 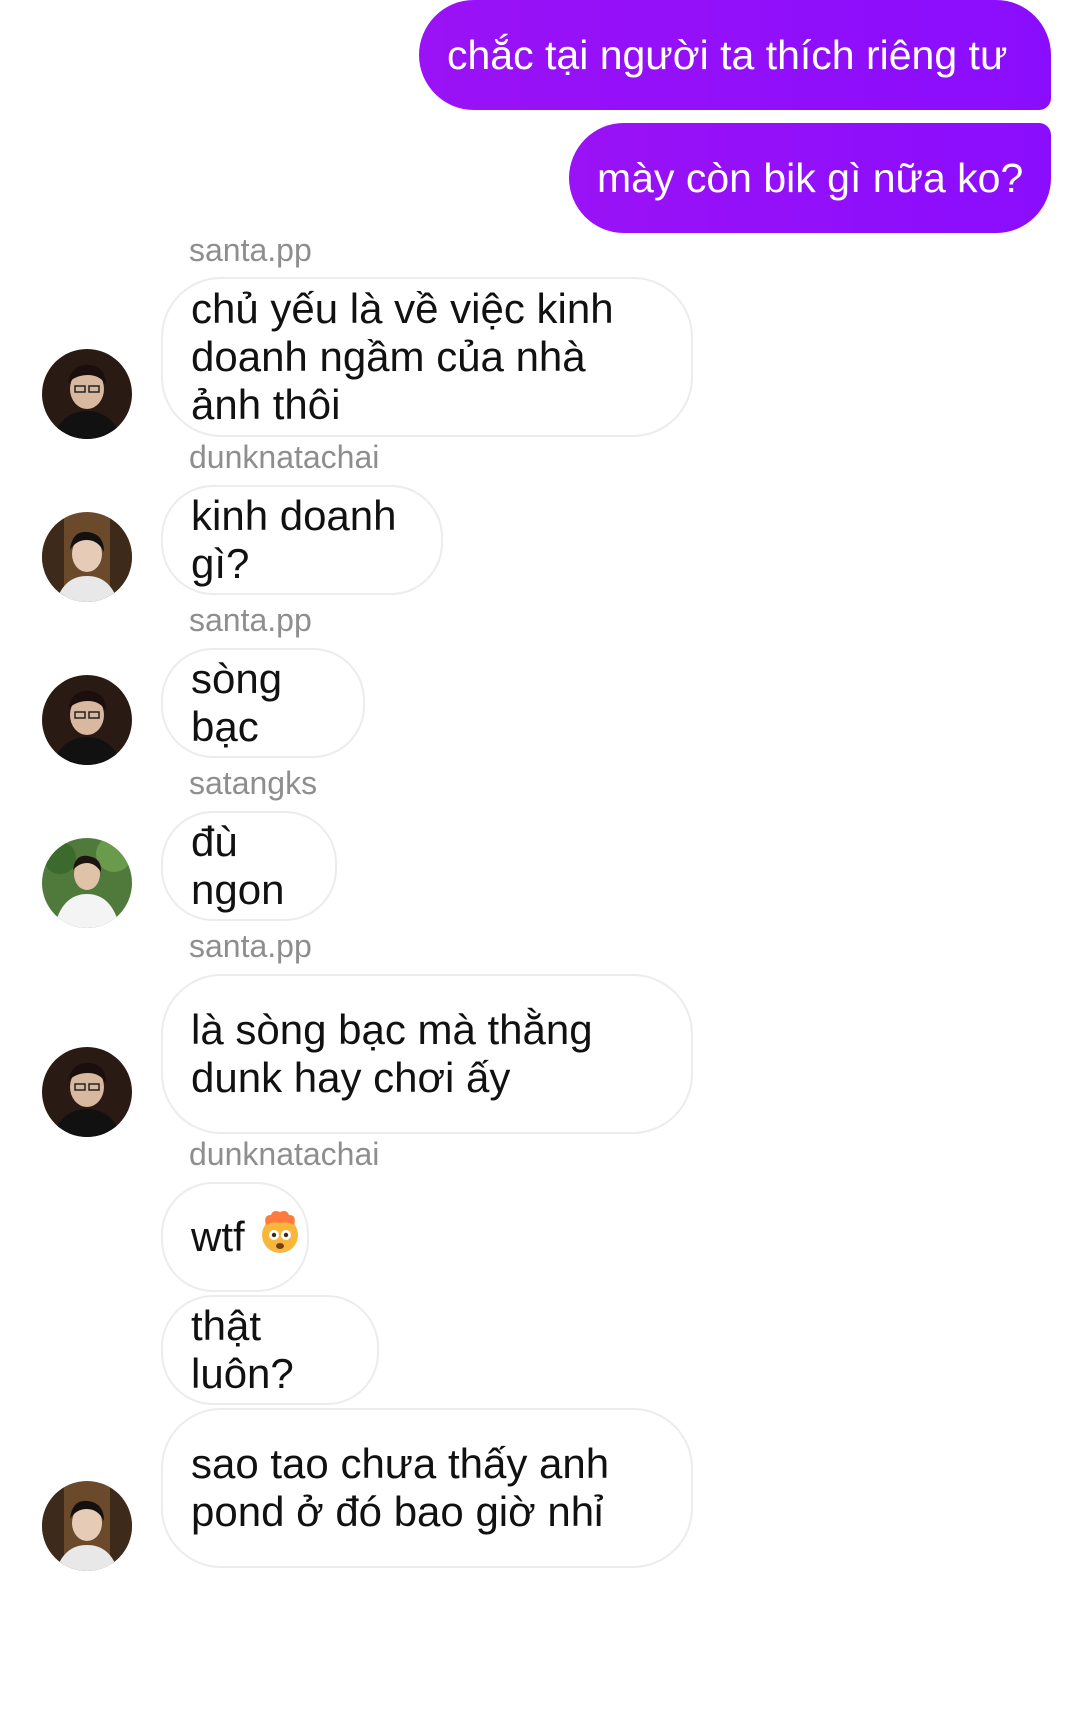 I want to click on incoming-message: đù ngon, so click(x=249, y=866).